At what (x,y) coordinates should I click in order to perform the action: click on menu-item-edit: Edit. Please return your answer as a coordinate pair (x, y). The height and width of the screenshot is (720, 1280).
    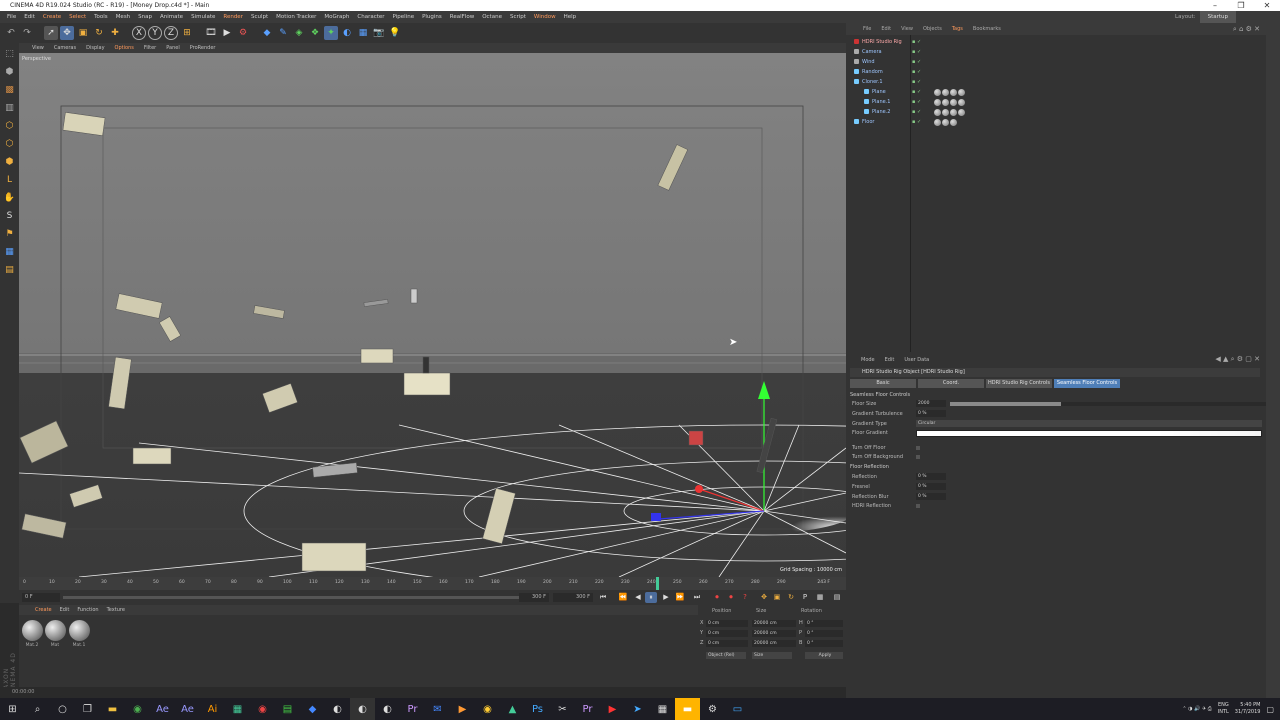
    Looking at the image, I should click on (29, 17).